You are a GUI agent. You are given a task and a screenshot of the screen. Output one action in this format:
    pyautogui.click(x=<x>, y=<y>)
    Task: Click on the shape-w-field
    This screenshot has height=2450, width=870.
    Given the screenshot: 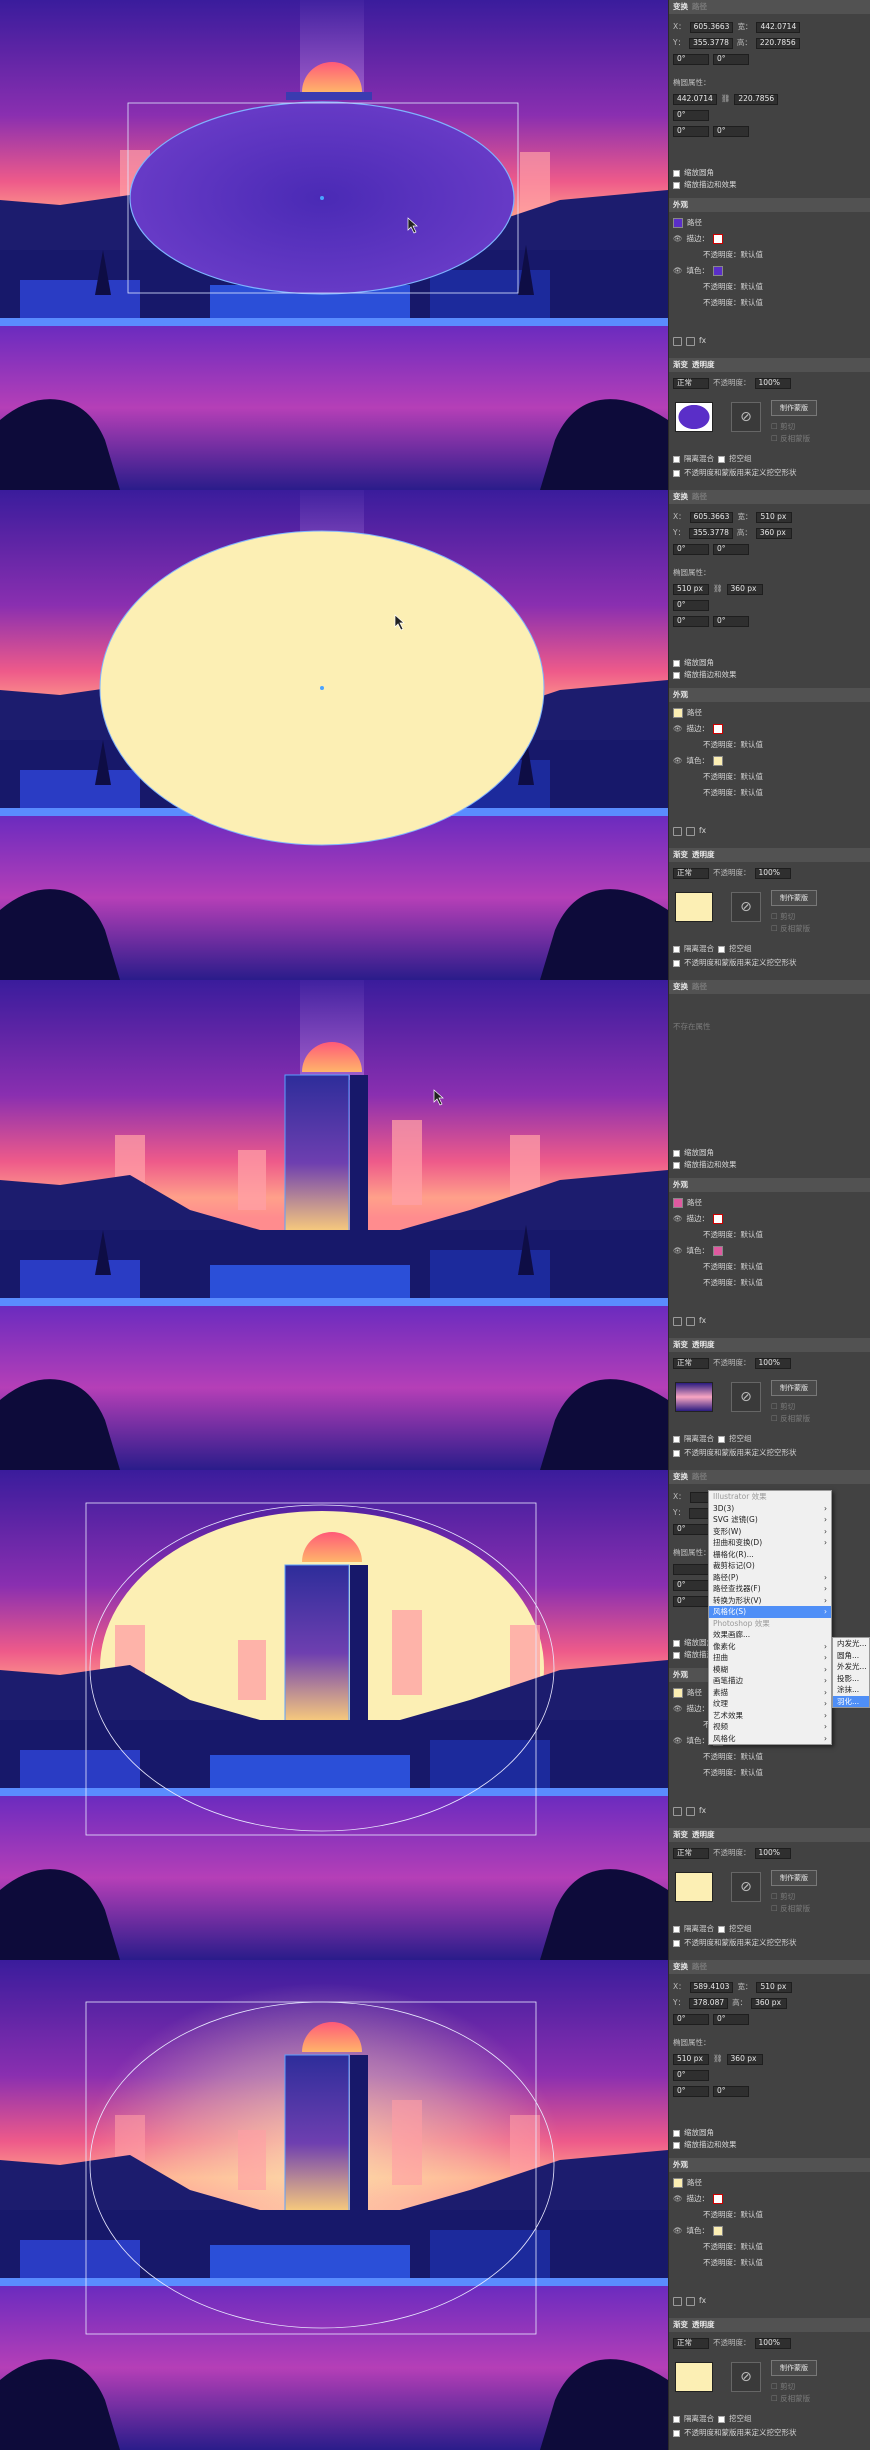 What is the action you would take?
    pyautogui.click(x=691, y=1569)
    